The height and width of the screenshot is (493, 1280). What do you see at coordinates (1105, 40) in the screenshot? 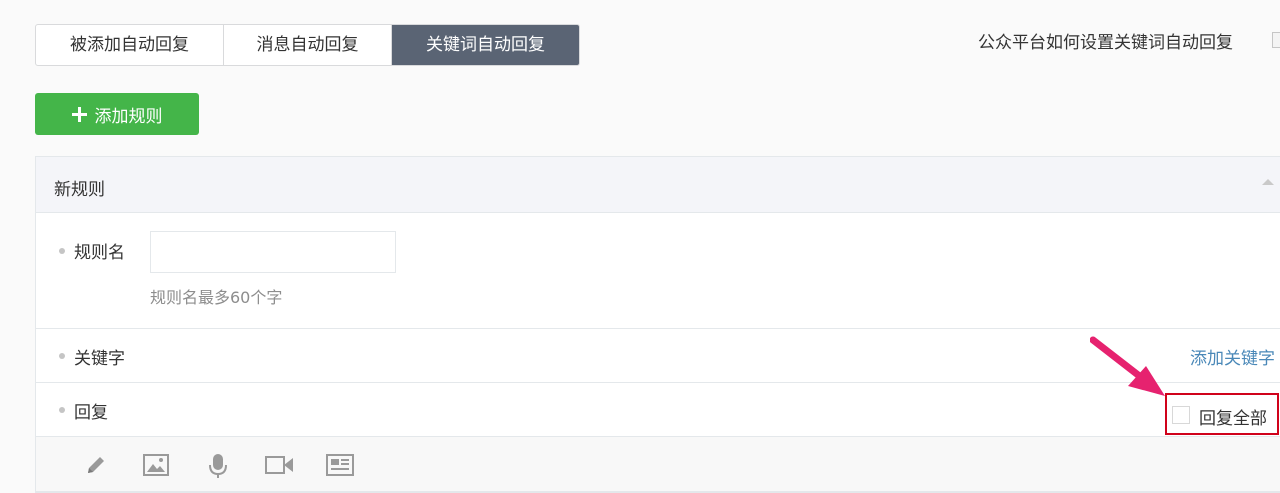
I see `help-link: 公众平台如何设置关键词自动回复` at bounding box center [1105, 40].